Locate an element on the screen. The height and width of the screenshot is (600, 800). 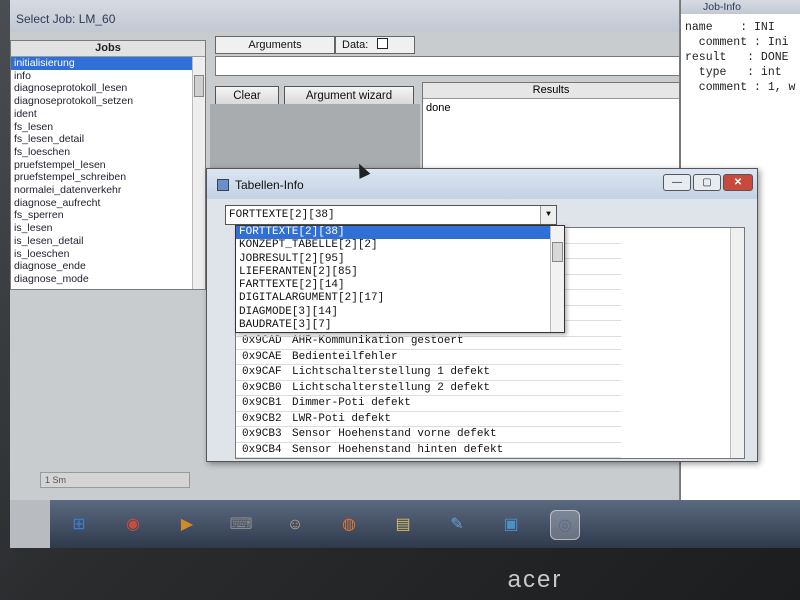
dialog-title: Tabellen-Info is located at coordinates (269, 185).